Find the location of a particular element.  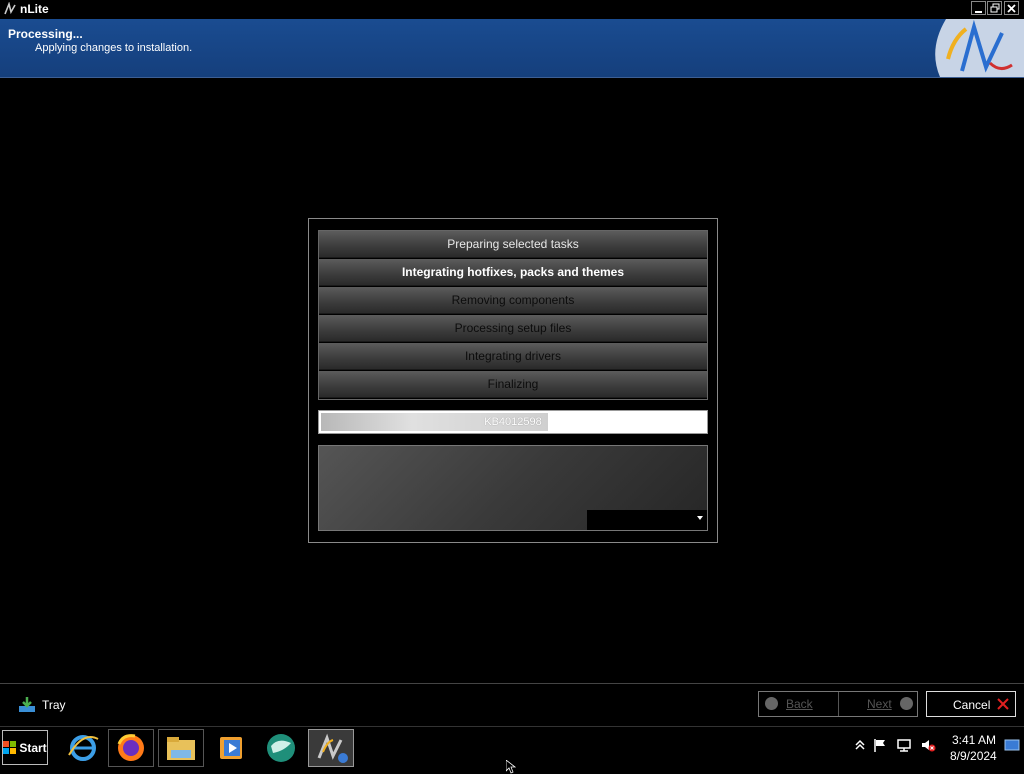

page-subtitle: Applying changes to installation. is located at coordinates (114, 48).